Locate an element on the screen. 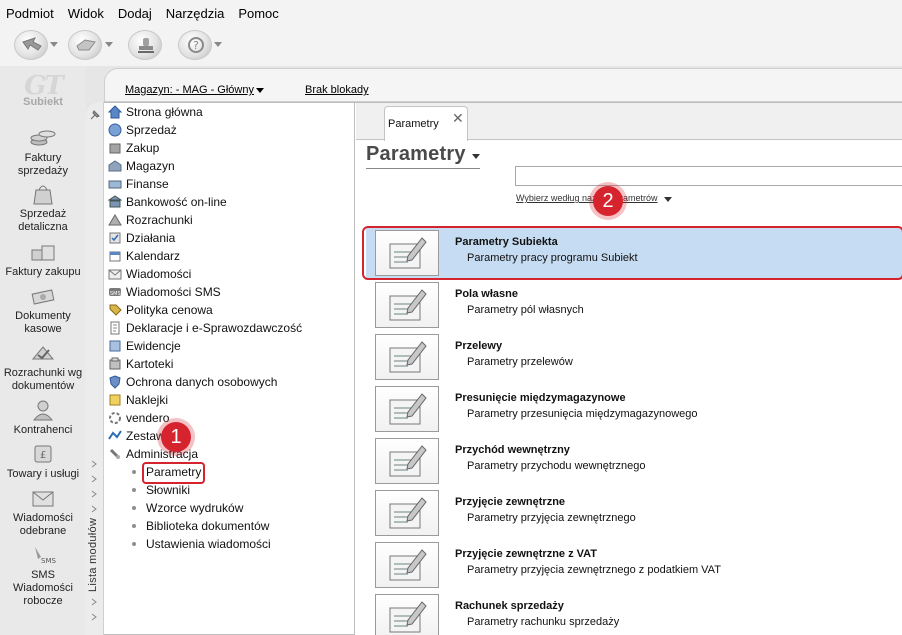  module-sprzedaz: Sprzedaż is located at coordinates (142, 130).